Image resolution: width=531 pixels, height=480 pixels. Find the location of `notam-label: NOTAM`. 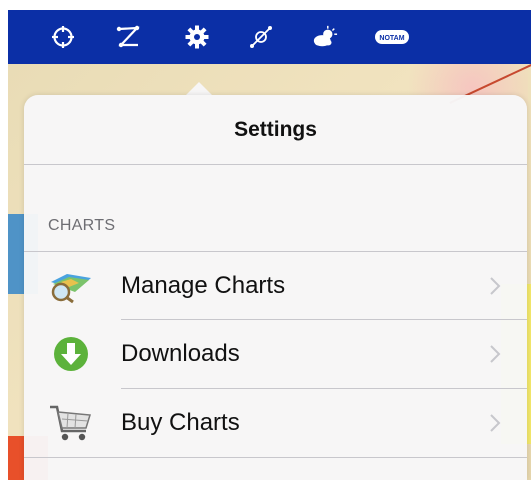

notam-label: NOTAM is located at coordinates (391, 38).